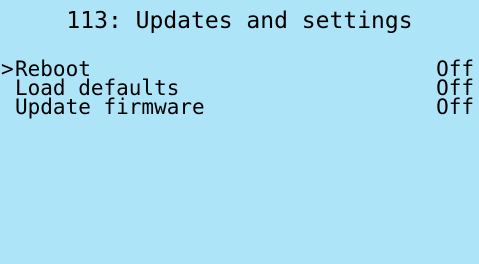  What do you see at coordinates (7, 69) in the screenshot?
I see `selection-cursor: >` at bounding box center [7, 69].